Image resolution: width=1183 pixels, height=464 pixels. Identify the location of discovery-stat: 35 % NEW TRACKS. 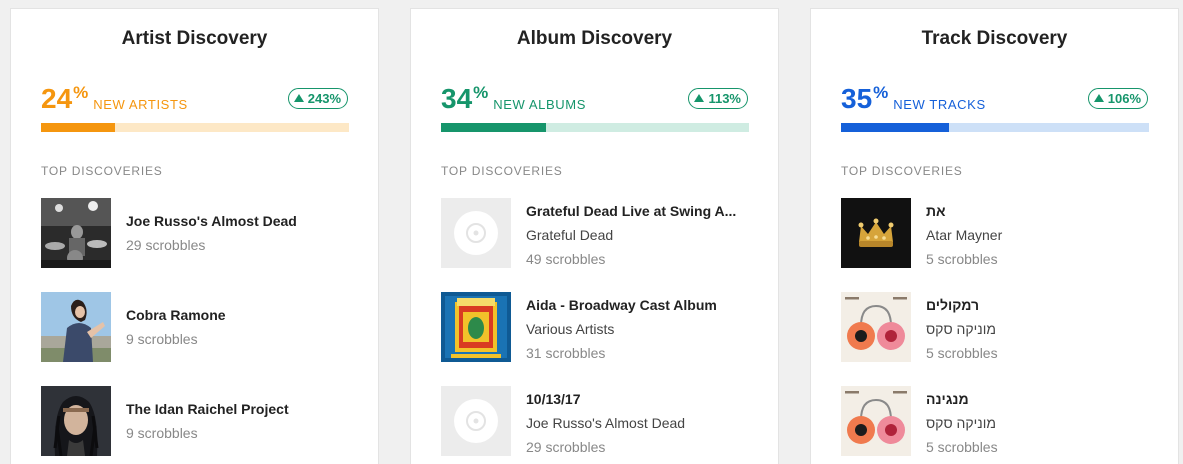
(913, 99).